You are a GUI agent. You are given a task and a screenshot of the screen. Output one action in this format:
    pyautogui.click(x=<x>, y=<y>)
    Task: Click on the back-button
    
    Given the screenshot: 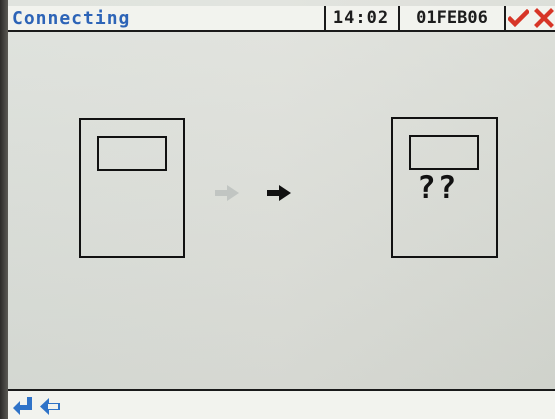 What is the action you would take?
    pyautogui.click(x=50, y=406)
    